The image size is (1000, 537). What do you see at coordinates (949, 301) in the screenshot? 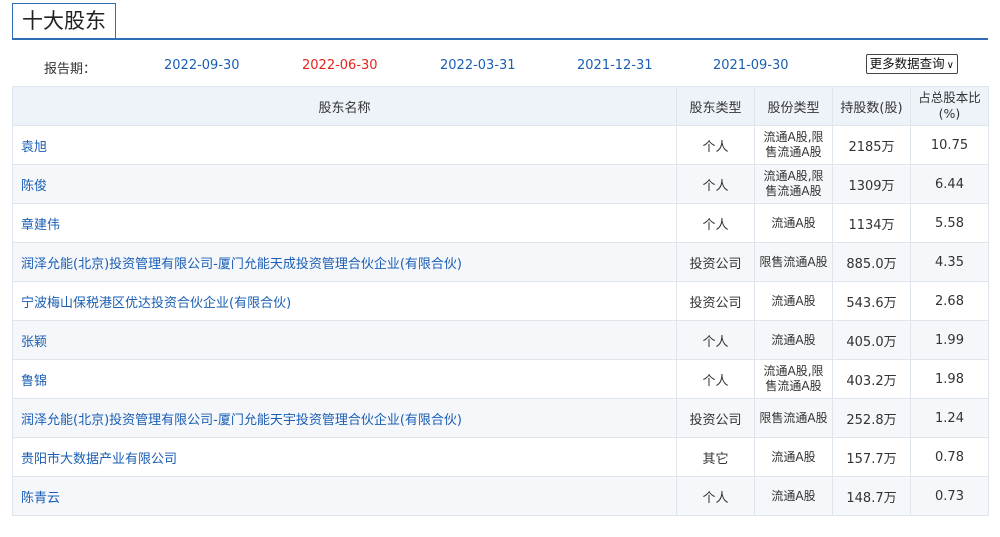
I see `share-percent-cell: 2.68` at bounding box center [949, 301].